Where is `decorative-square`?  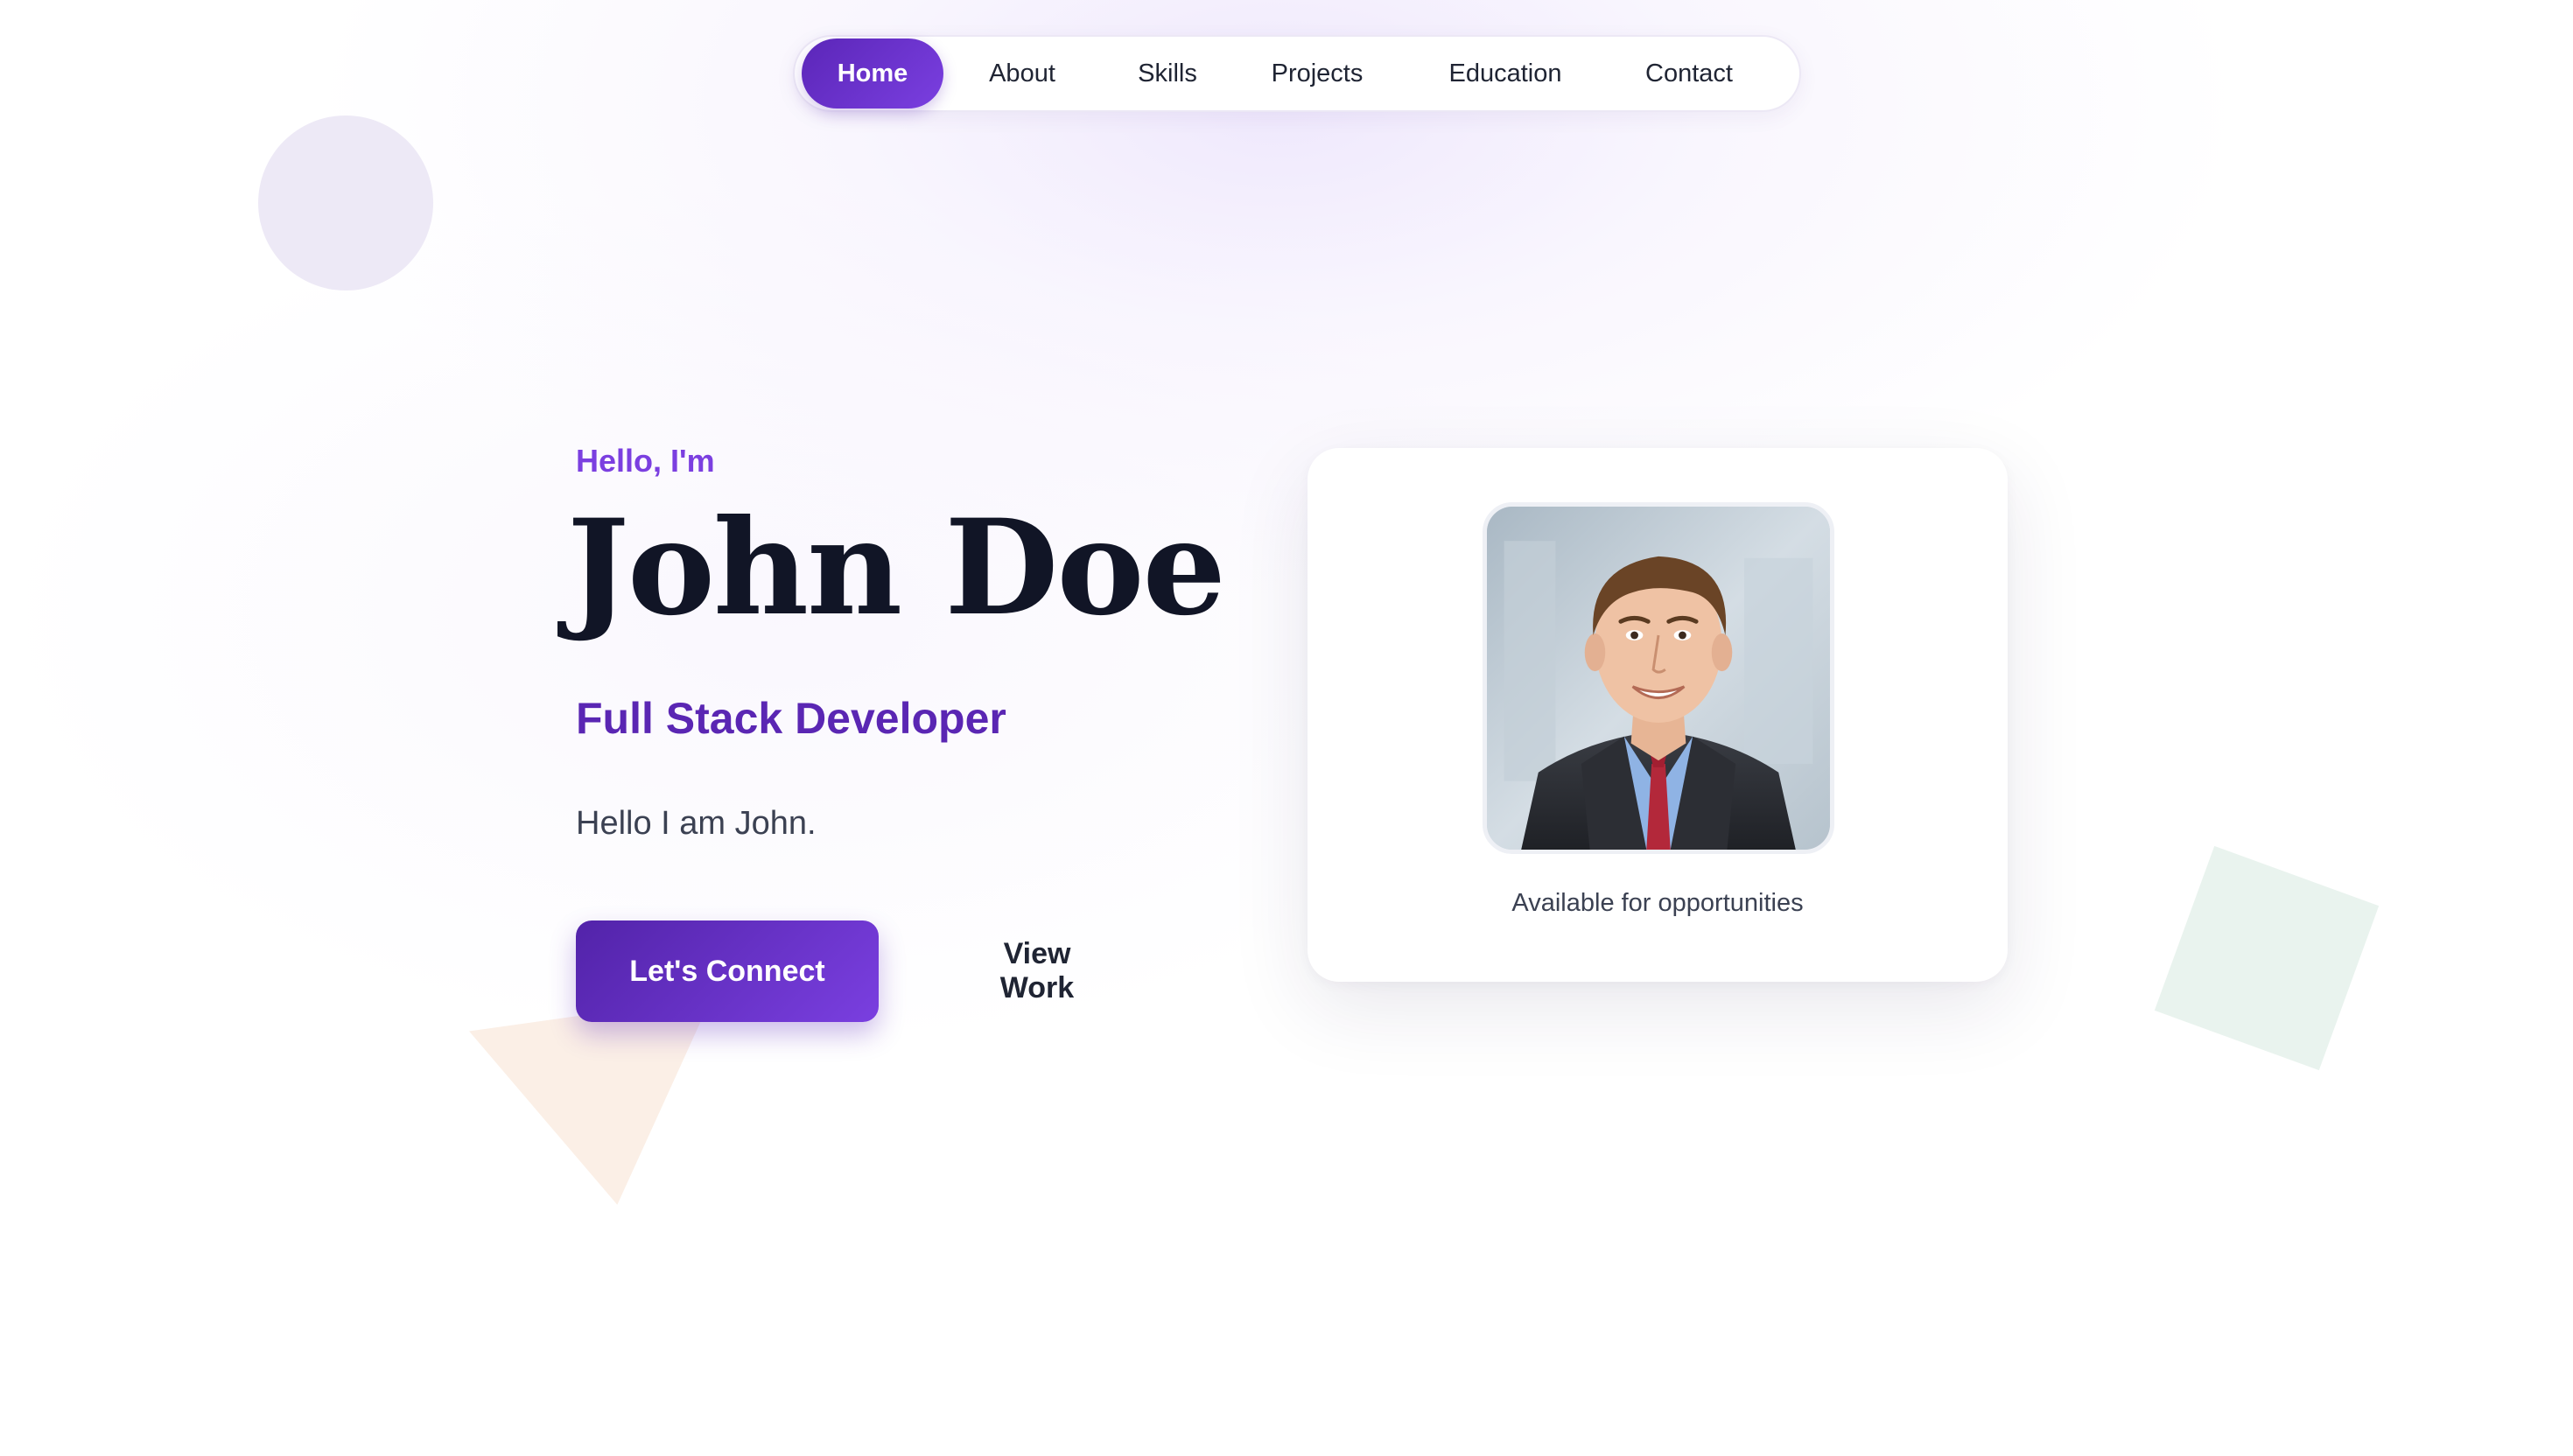
decorative-square is located at coordinates (2267, 958).